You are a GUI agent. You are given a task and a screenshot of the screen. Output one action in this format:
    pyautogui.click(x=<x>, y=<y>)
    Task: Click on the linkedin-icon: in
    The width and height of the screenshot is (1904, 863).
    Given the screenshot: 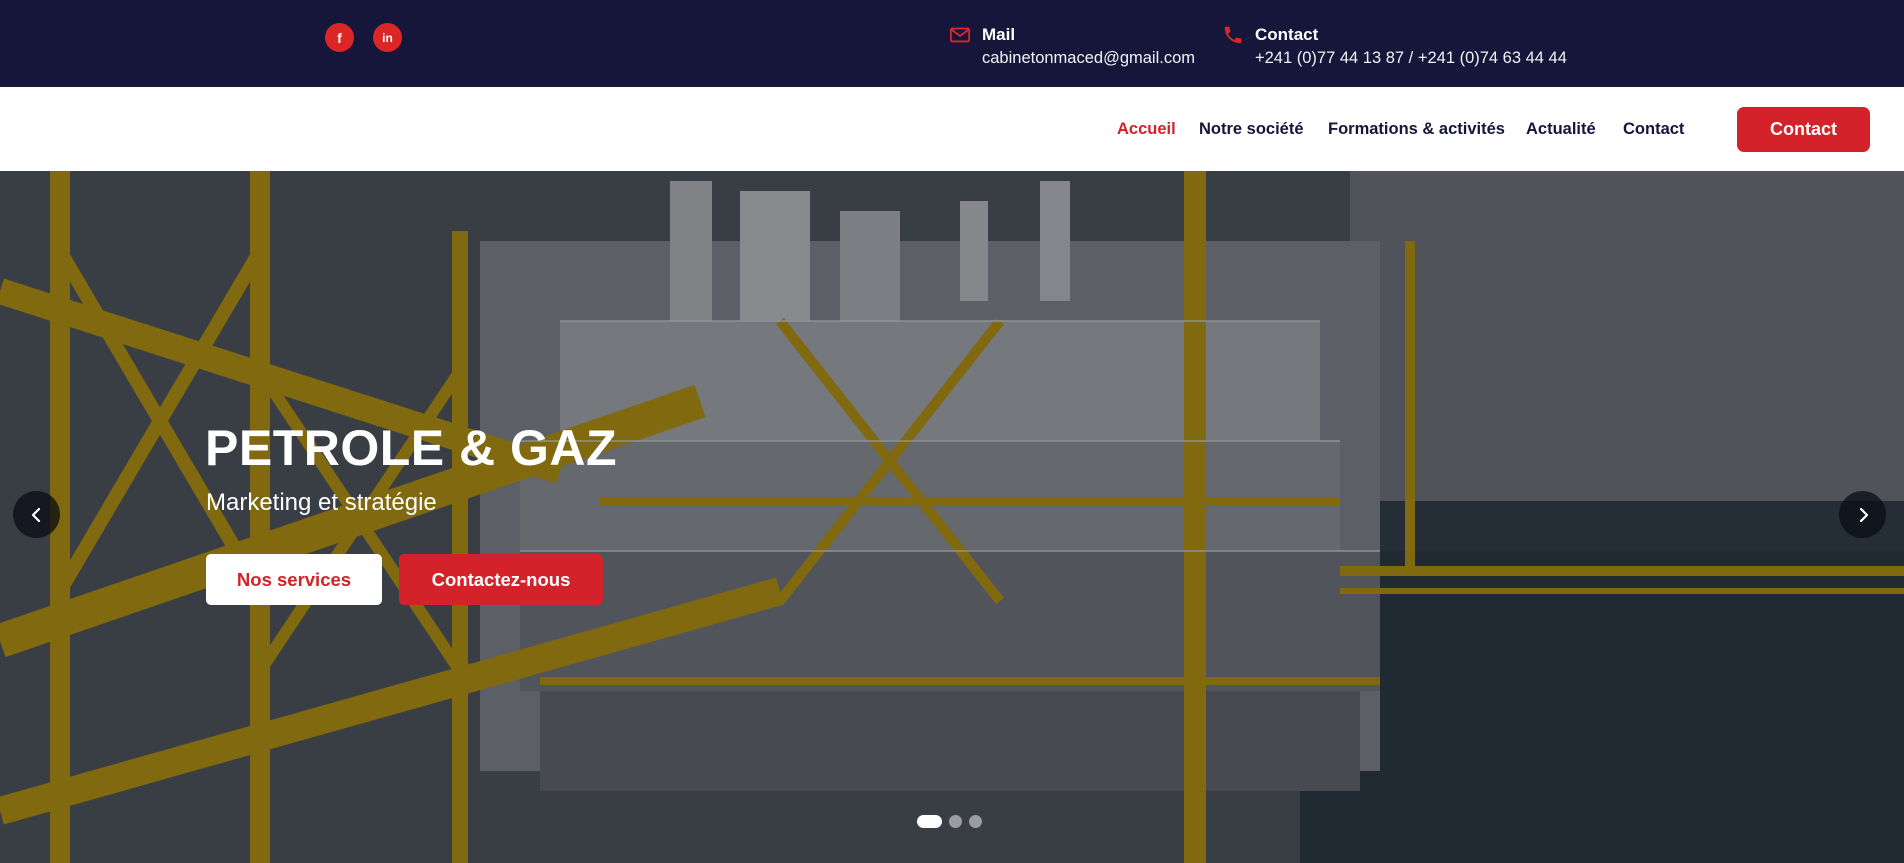 What is the action you would take?
    pyautogui.click(x=387, y=37)
    